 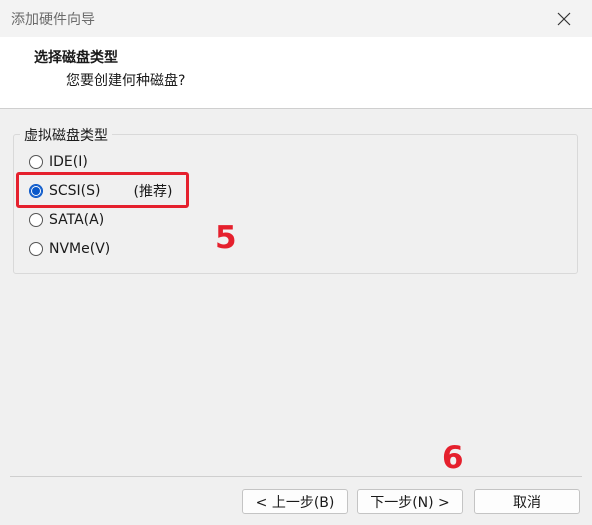 I want to click on radio-sata-label: SATA(A), so click(x=77, y=220).